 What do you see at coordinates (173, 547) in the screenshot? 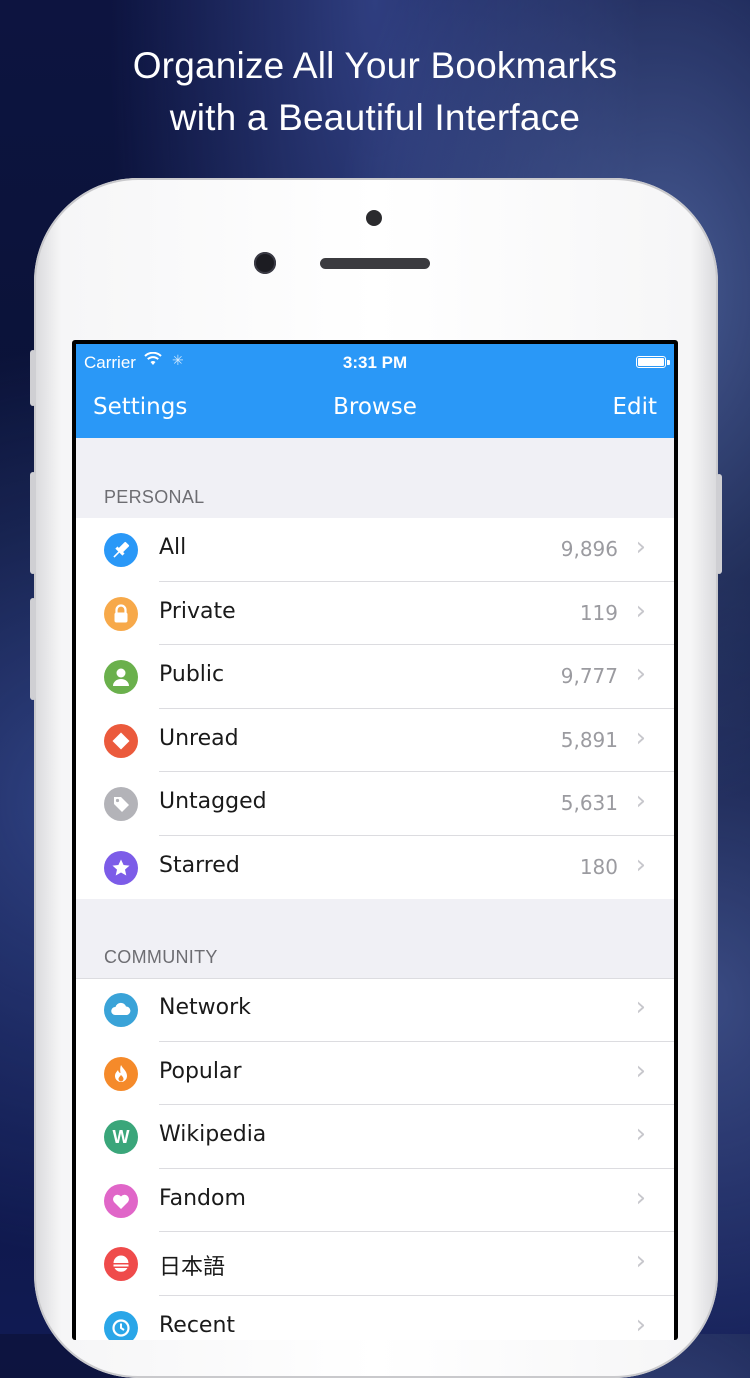
I see `list-item-label: All` at bounding box center [173, 547].